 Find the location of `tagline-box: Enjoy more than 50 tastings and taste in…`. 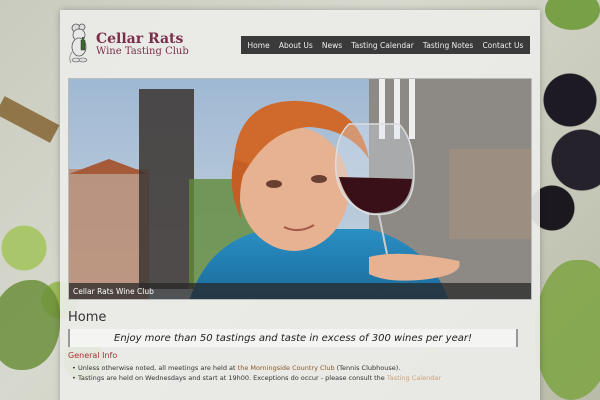

tagline-box: Enjoy more than 50 tastings and taste in… is located at coordinates (293, 338).